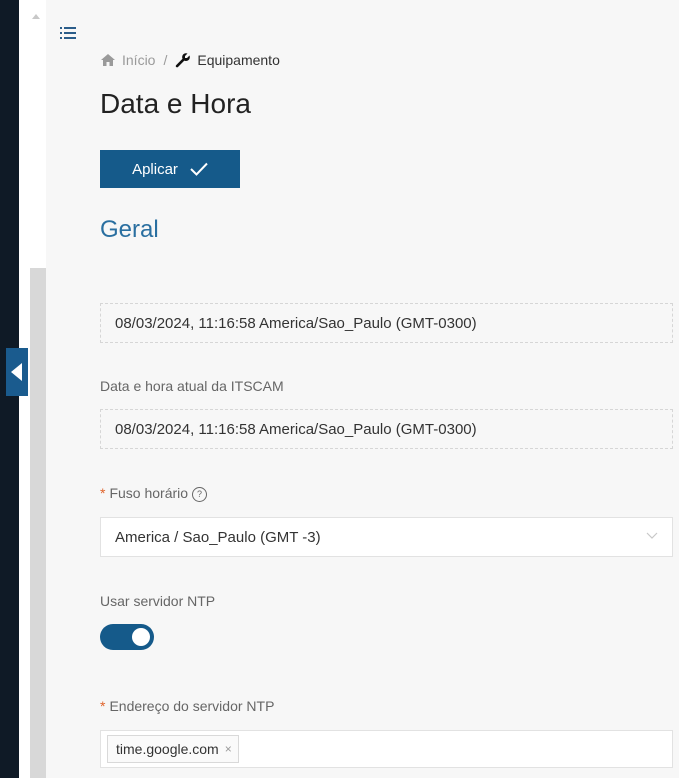 The width and height of the screenshot is (679, 778). Describe the element at coordinates (200, 494) in the screenshot. I see `help-icon: ?` at that location.